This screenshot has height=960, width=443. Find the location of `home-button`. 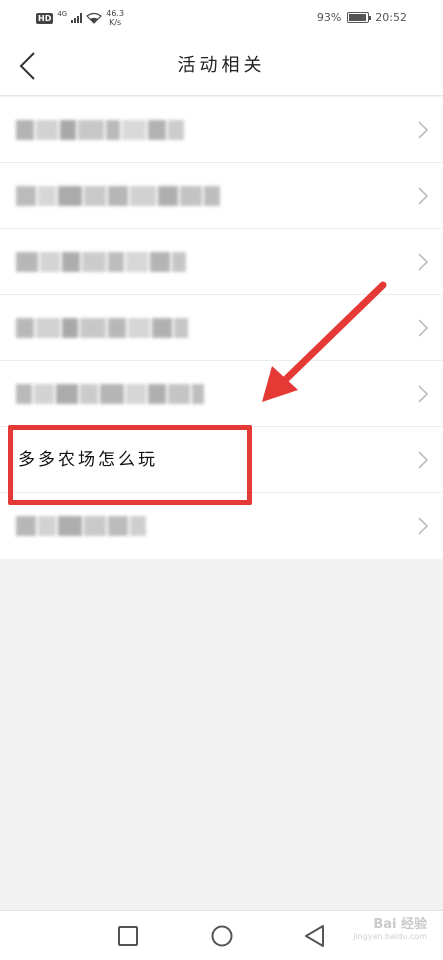

home-button is located at coordinates (222, 936).